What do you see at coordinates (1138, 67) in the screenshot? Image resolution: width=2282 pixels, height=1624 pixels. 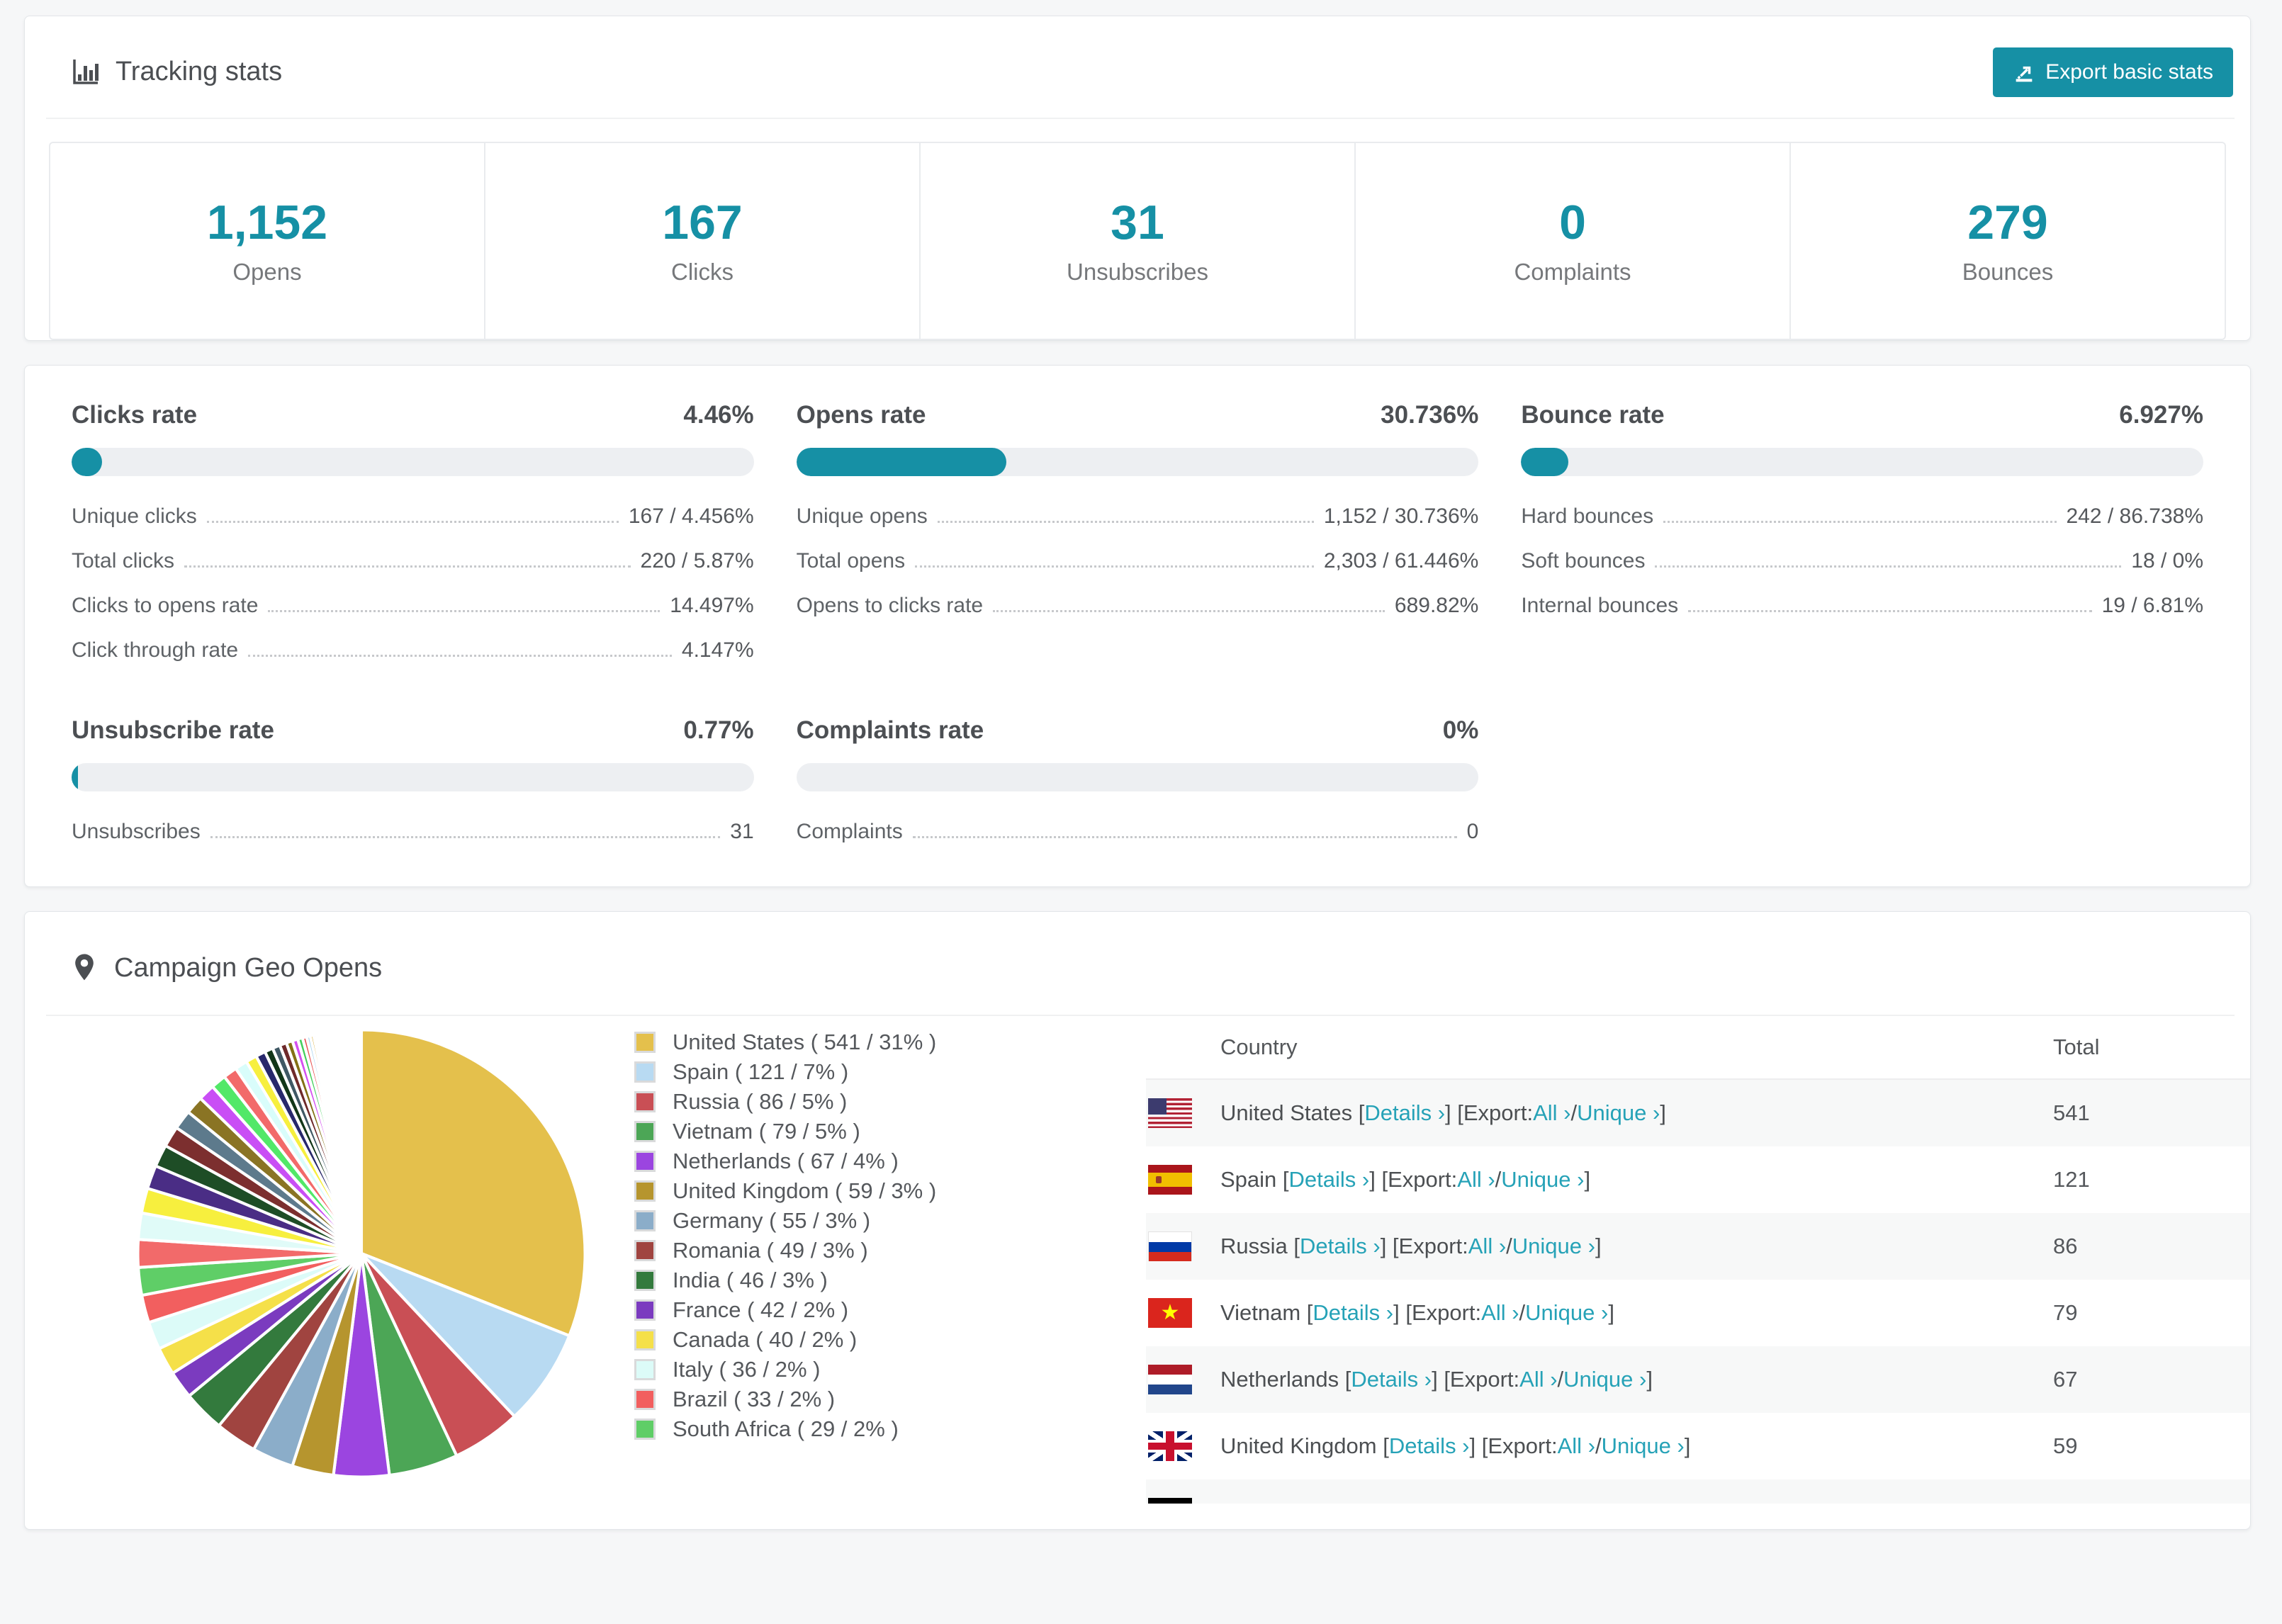 I see `tracking-stats-header: Tracking stats Export basic stats` at bounding box center [1138, 67].